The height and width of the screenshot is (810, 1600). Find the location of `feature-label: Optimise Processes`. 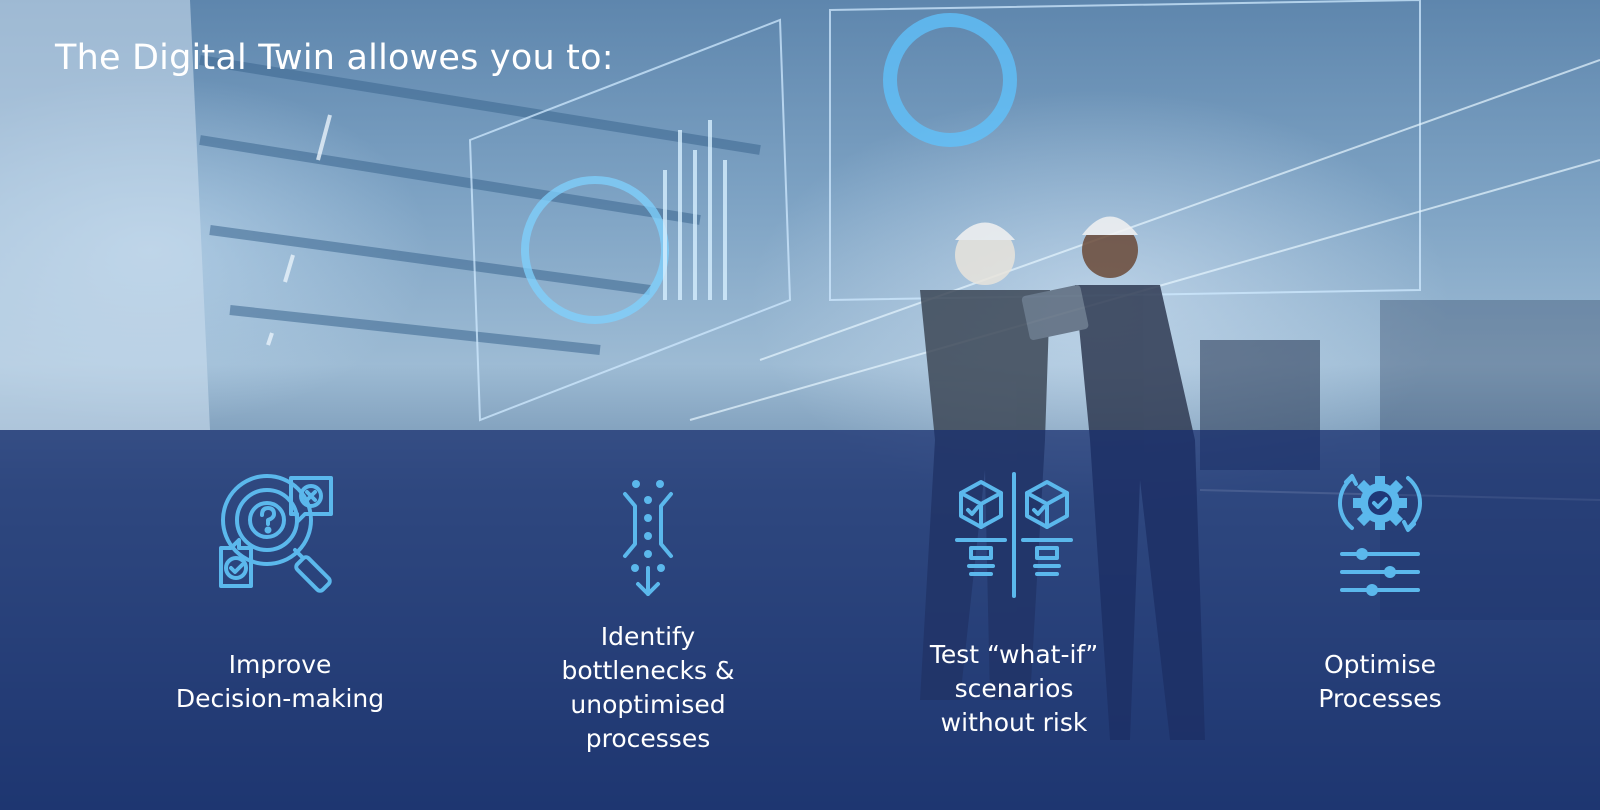

feature-label: Optimise Processes is located at coordinates (1379, 682).